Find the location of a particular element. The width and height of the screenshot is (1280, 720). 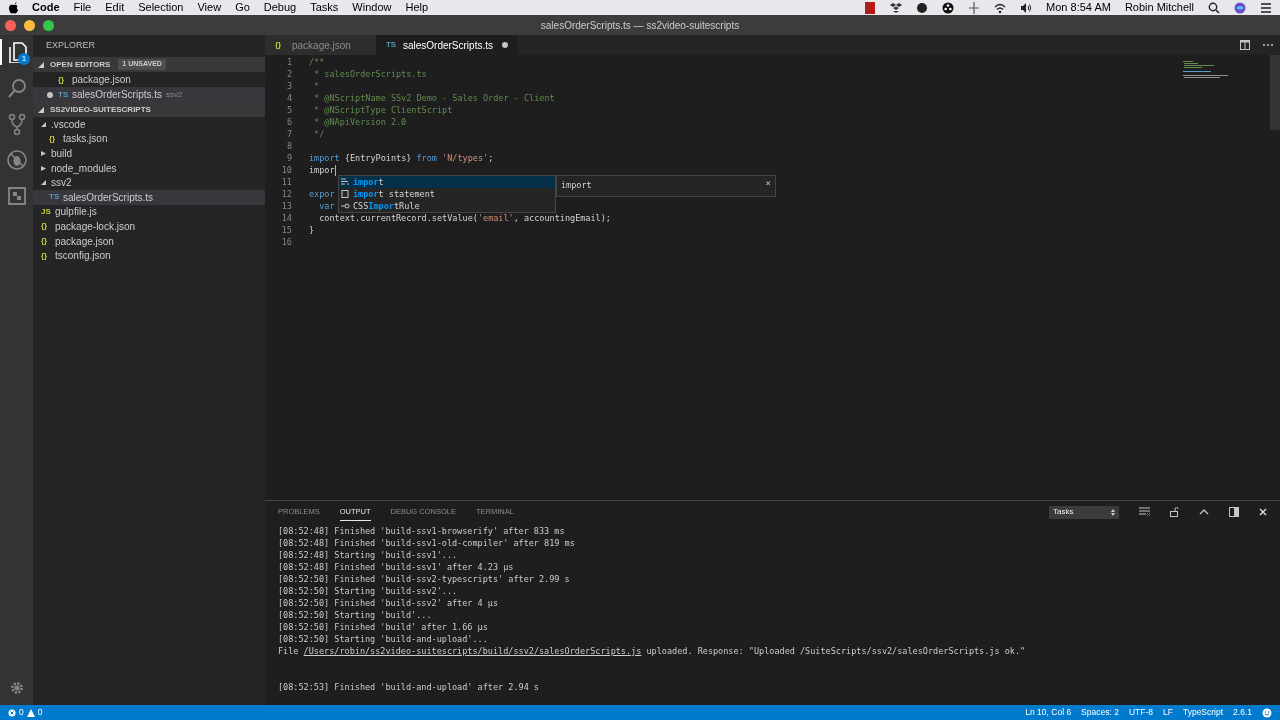

suggestion-item: import statement is located at coordinates (447, 194).